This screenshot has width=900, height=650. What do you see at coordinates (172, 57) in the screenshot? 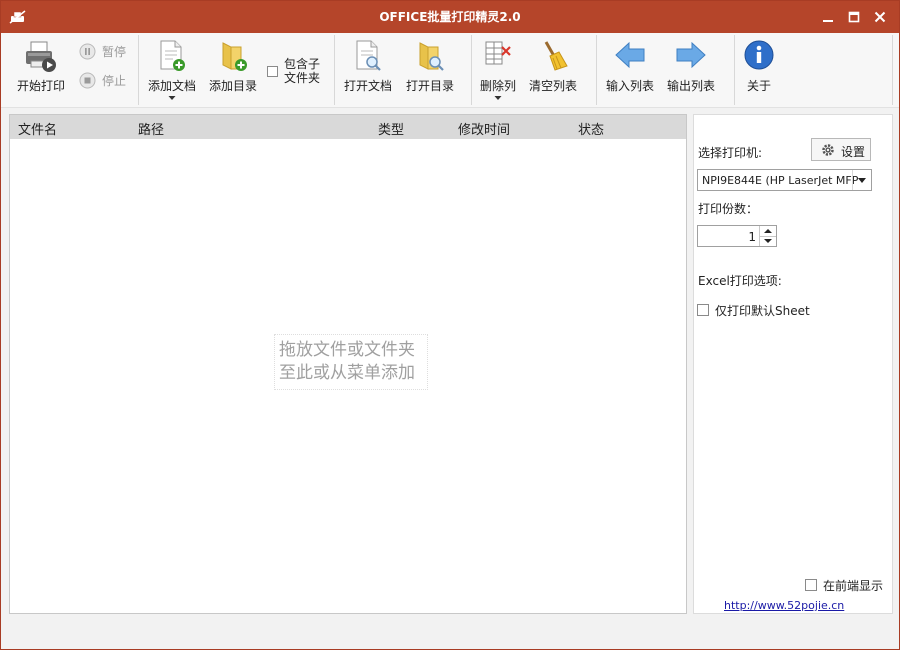
I see `add-document-icon` at bounding box center [172, 57].